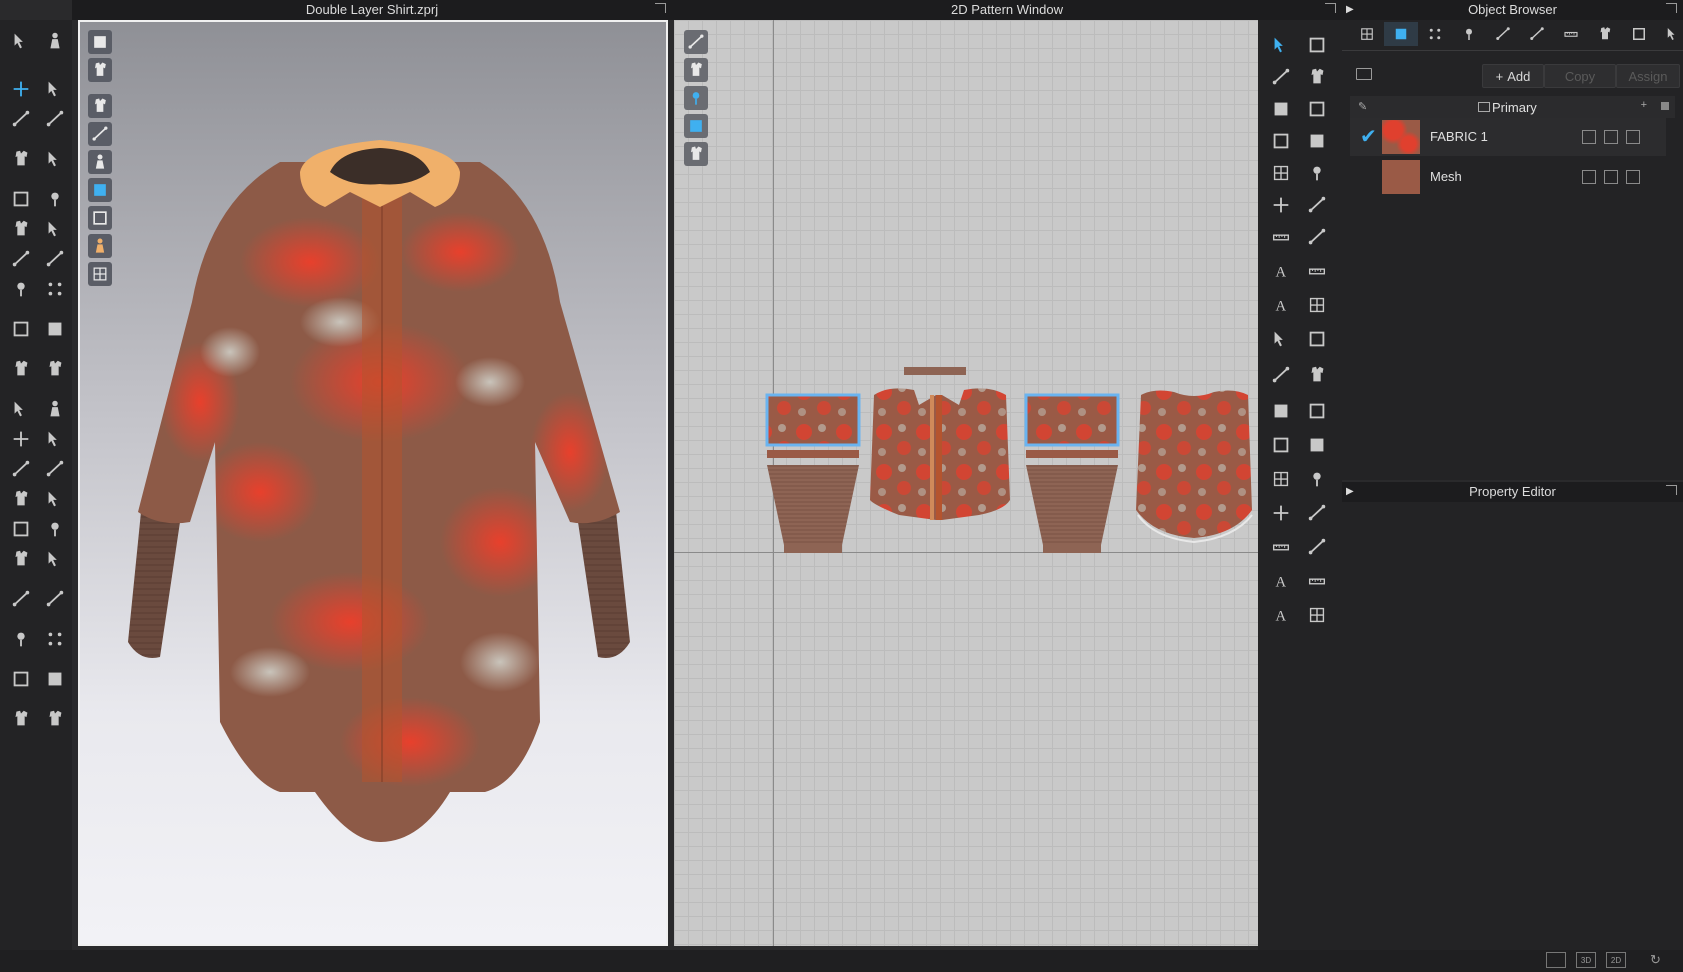 The height and width of the screenshot is (972, 1683). What do you see at coordinates (1281, 581) in the screenshot?
I see `text-icon: A` at bounding box center [1281, 581].